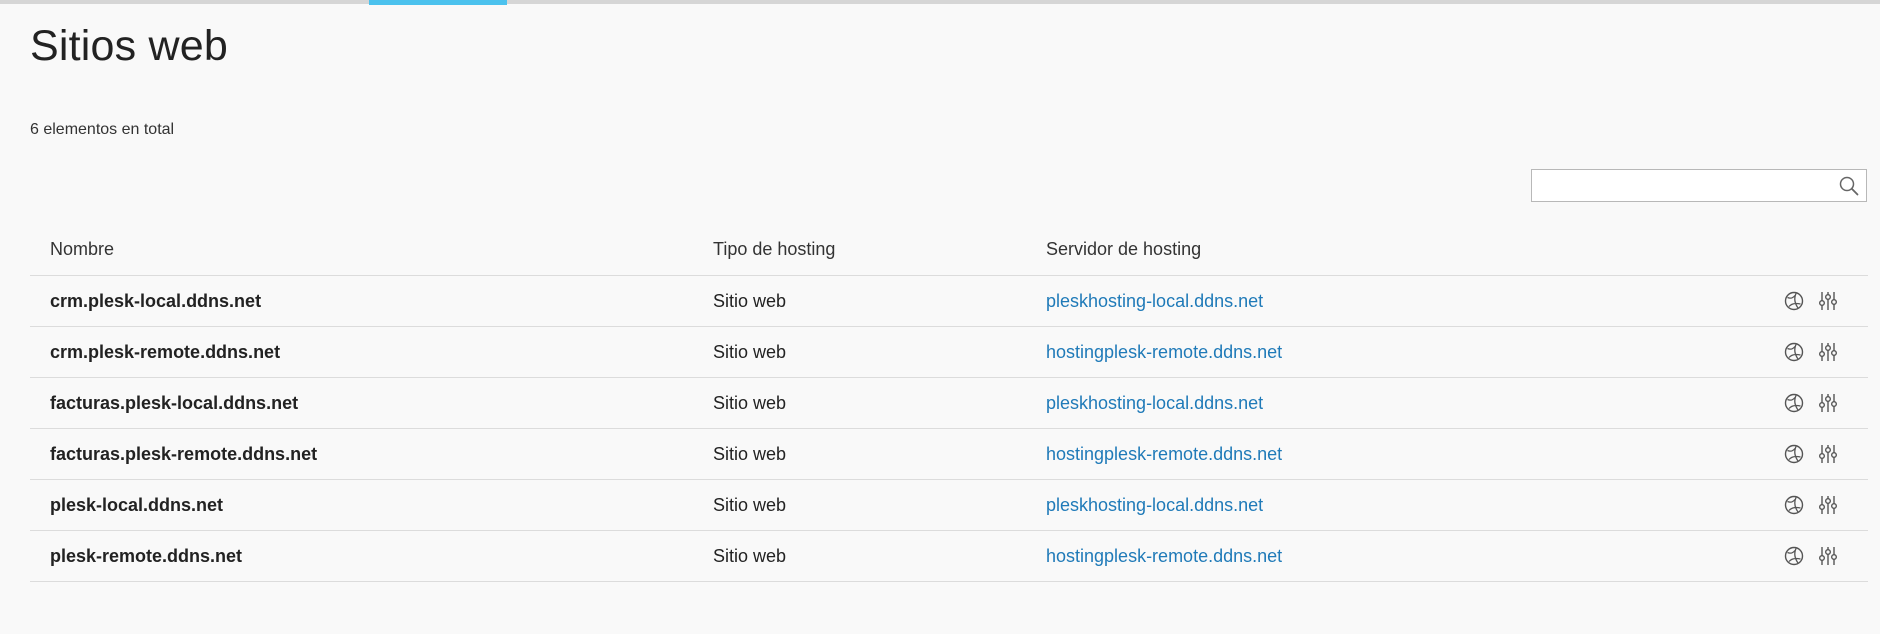 Image resolution: width=1880 pixels, height=634 pixels. Describe the element at coordinates (136, 505) in the screenshot. I see `site-name: plesk-local.ddns.net` at that location.